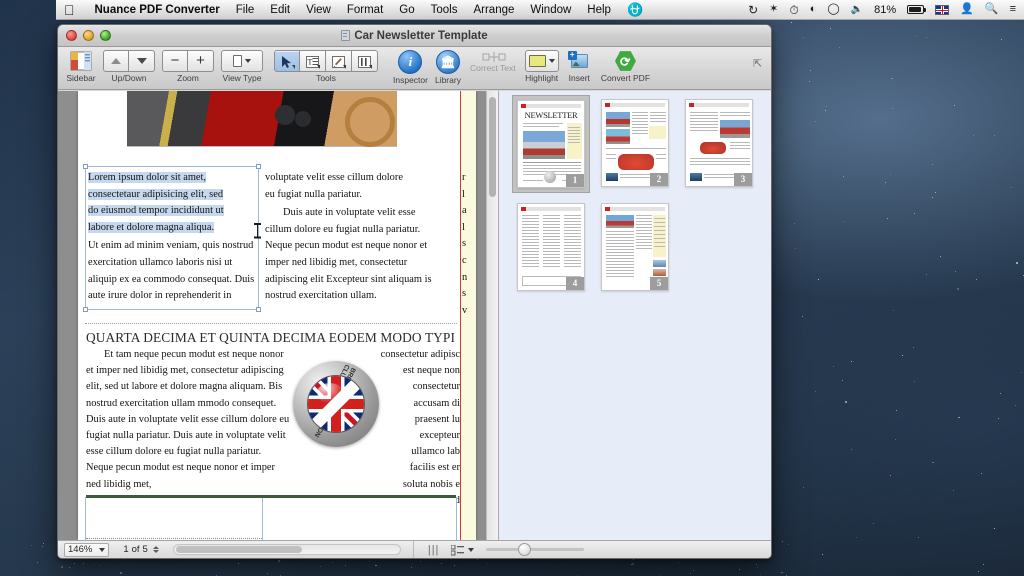 This screenshot has height=576, width=1024. I want to click on insert-image-icon: +, so click(577, 59).